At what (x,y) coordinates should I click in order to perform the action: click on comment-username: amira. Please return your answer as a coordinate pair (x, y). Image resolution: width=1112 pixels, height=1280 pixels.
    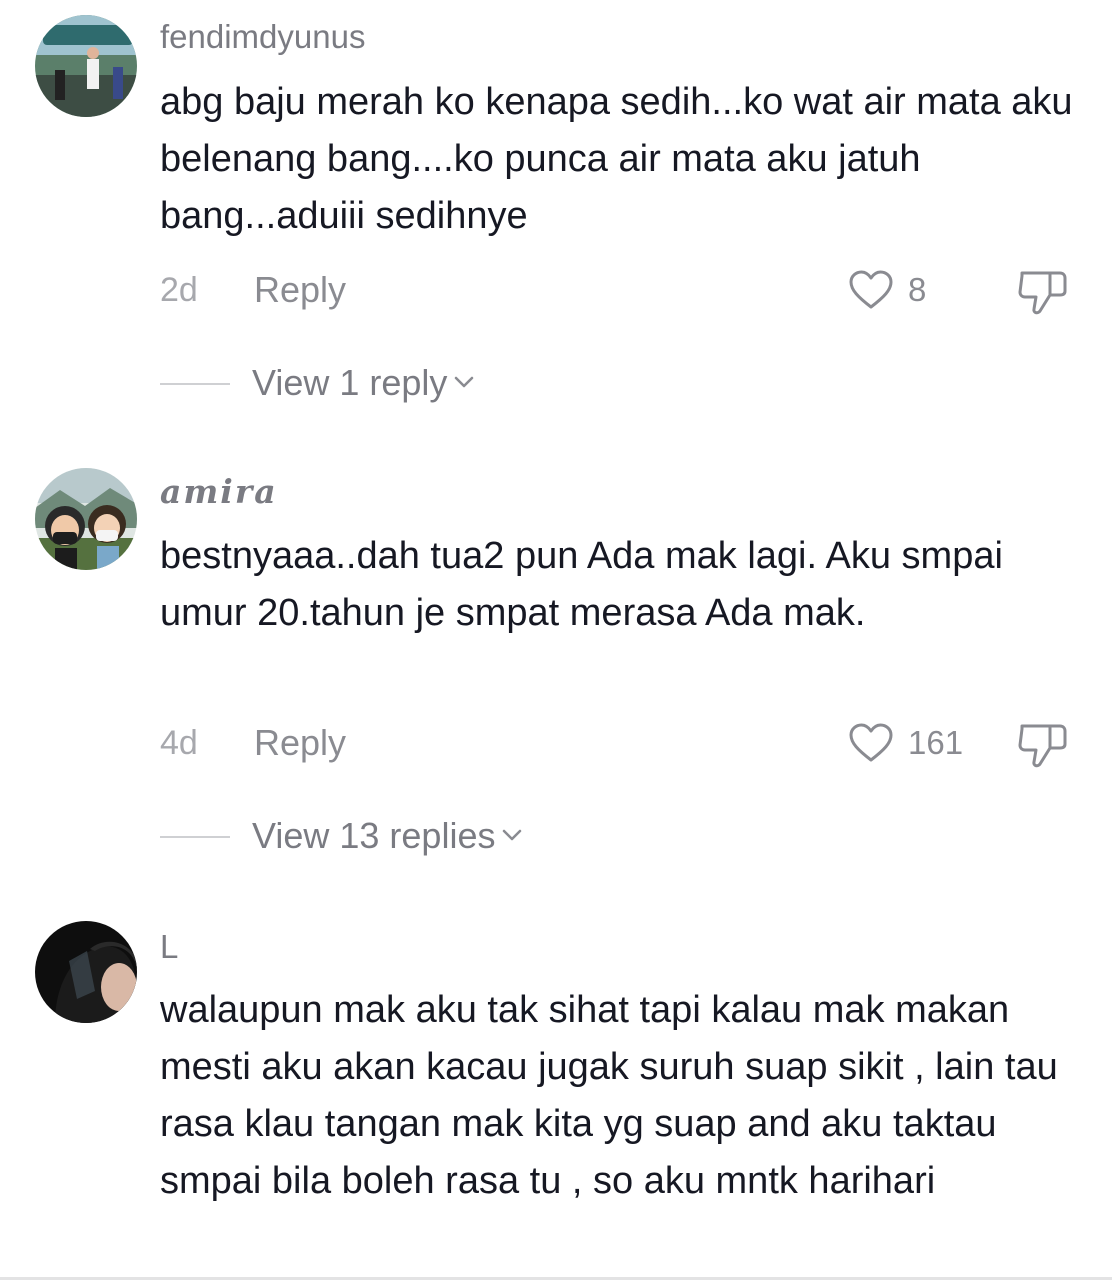
    Looking at the image, I should click on (219, 491).